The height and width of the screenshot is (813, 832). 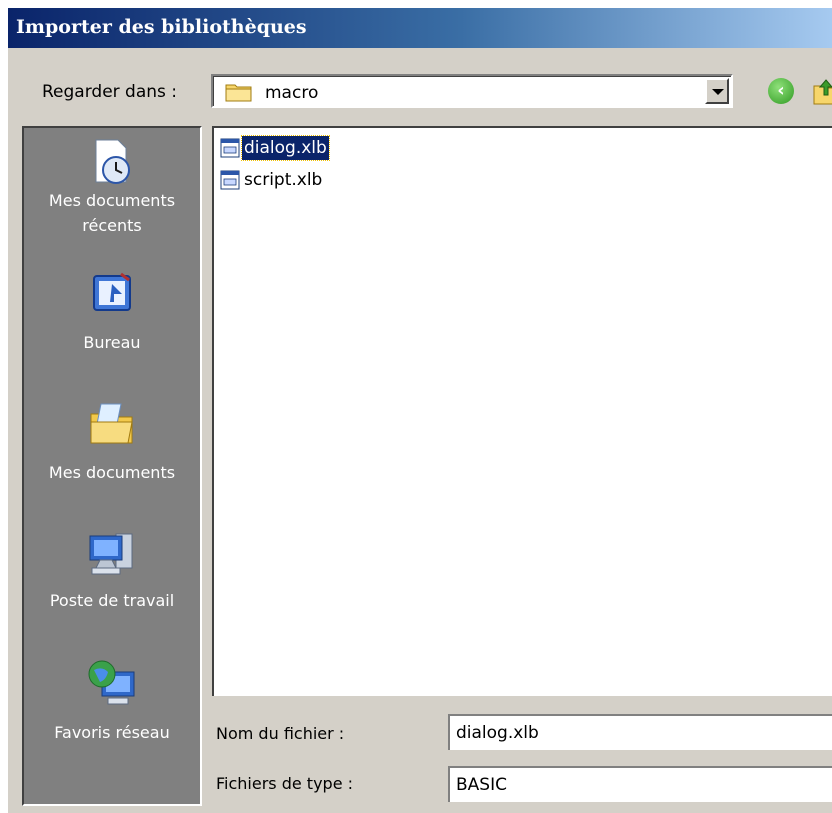 What do you see at coordinates (161, 27) in the screenshot?
I see `dialog-title: Importer des bibliothèques` at bounding box center [161, 27].